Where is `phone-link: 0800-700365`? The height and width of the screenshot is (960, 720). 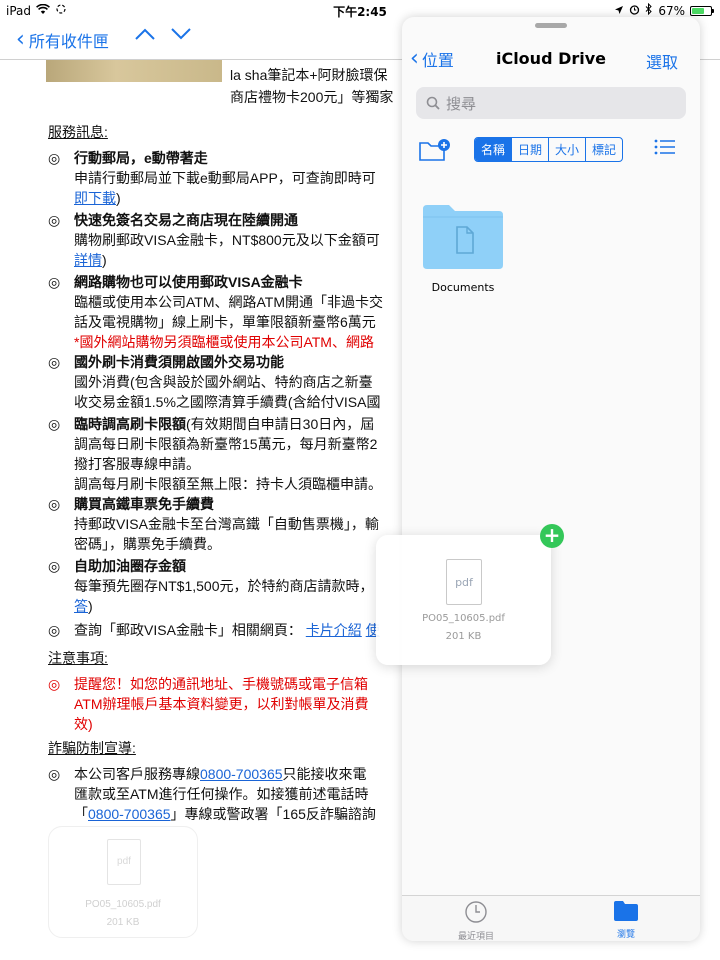
phone-link: 0800-700365 is located at coordinates (241, 774).